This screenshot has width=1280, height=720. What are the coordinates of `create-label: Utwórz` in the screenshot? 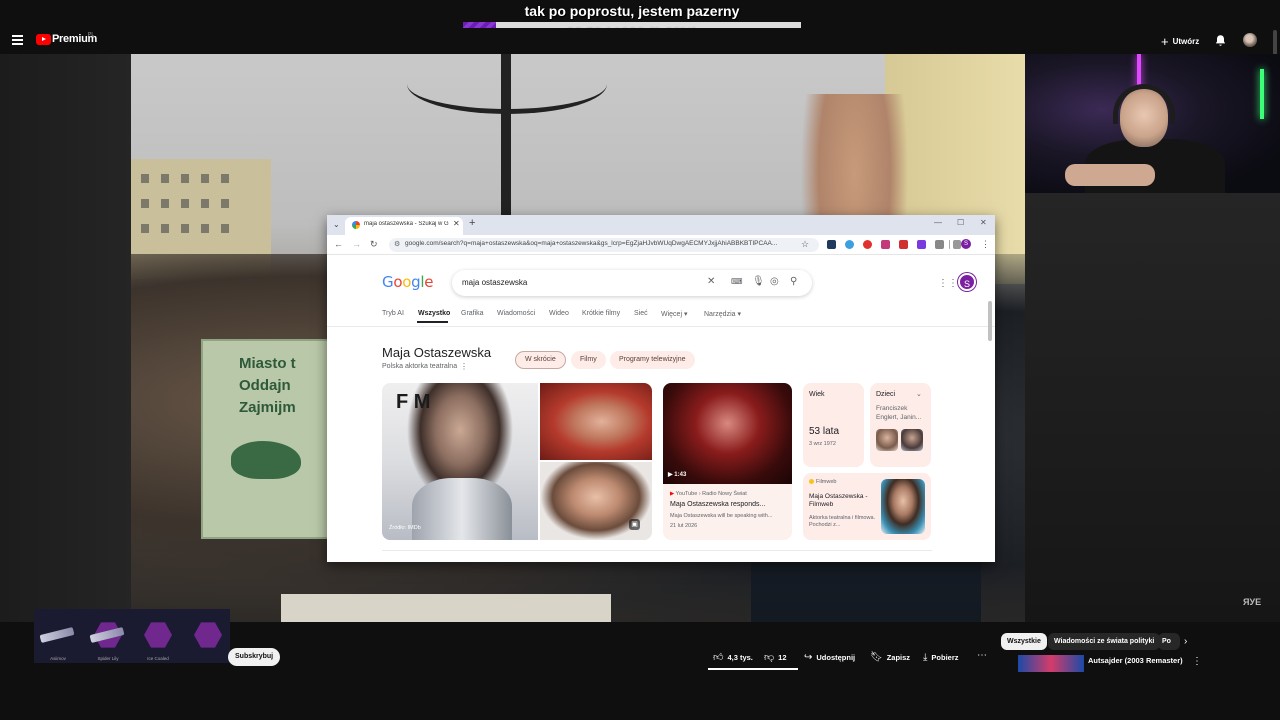 It's located at (1186, 41).